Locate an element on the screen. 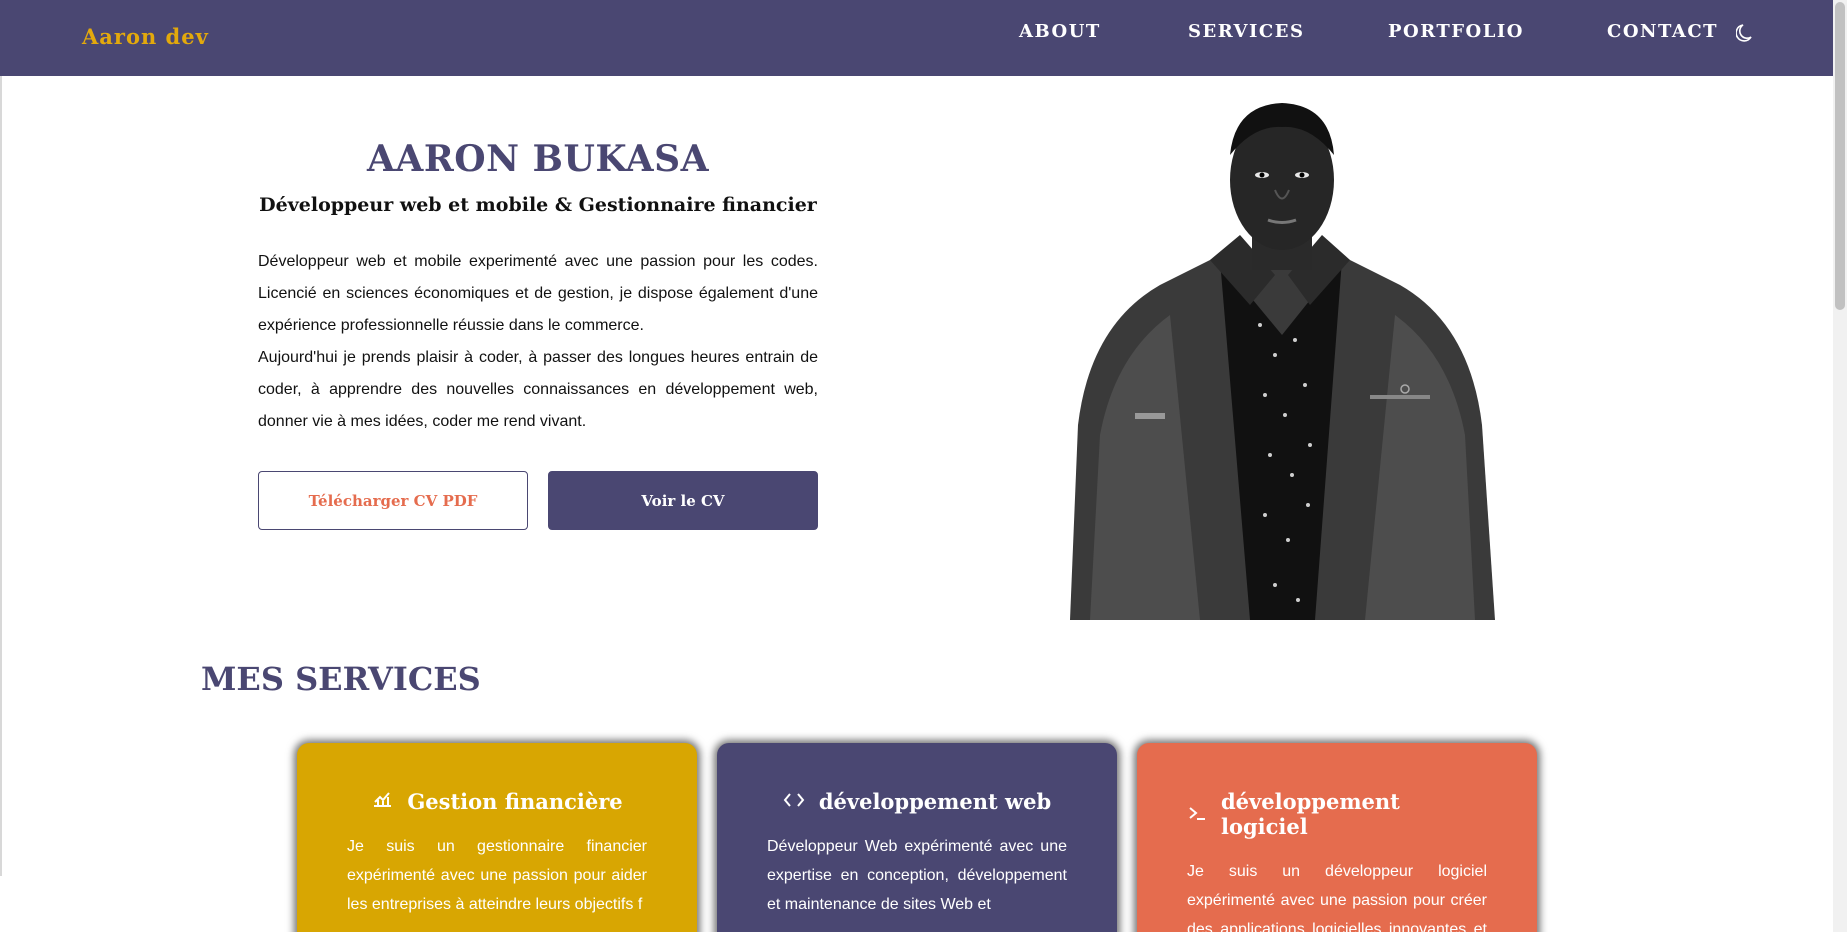 The height and width of the screenshot is (932, 1847). finance-chart-icon is located at coordinates (382, 801).